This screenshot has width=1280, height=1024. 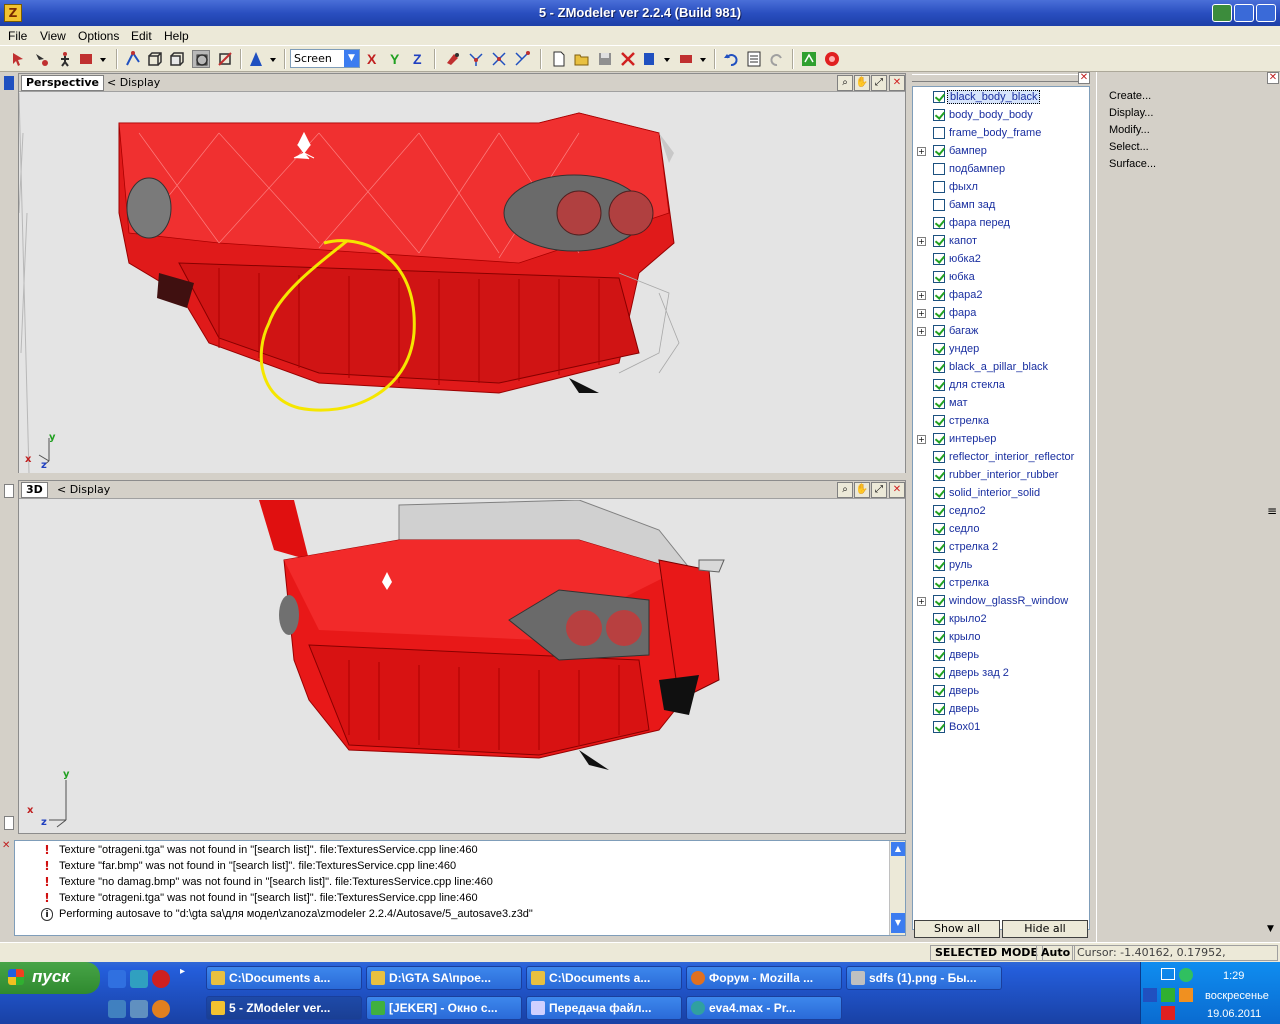 What do you see at coordinates (1001, 458) in the screenshot?
I see `object-list-item: reflector_interior_reflector` at bounding box center [1001, 458].